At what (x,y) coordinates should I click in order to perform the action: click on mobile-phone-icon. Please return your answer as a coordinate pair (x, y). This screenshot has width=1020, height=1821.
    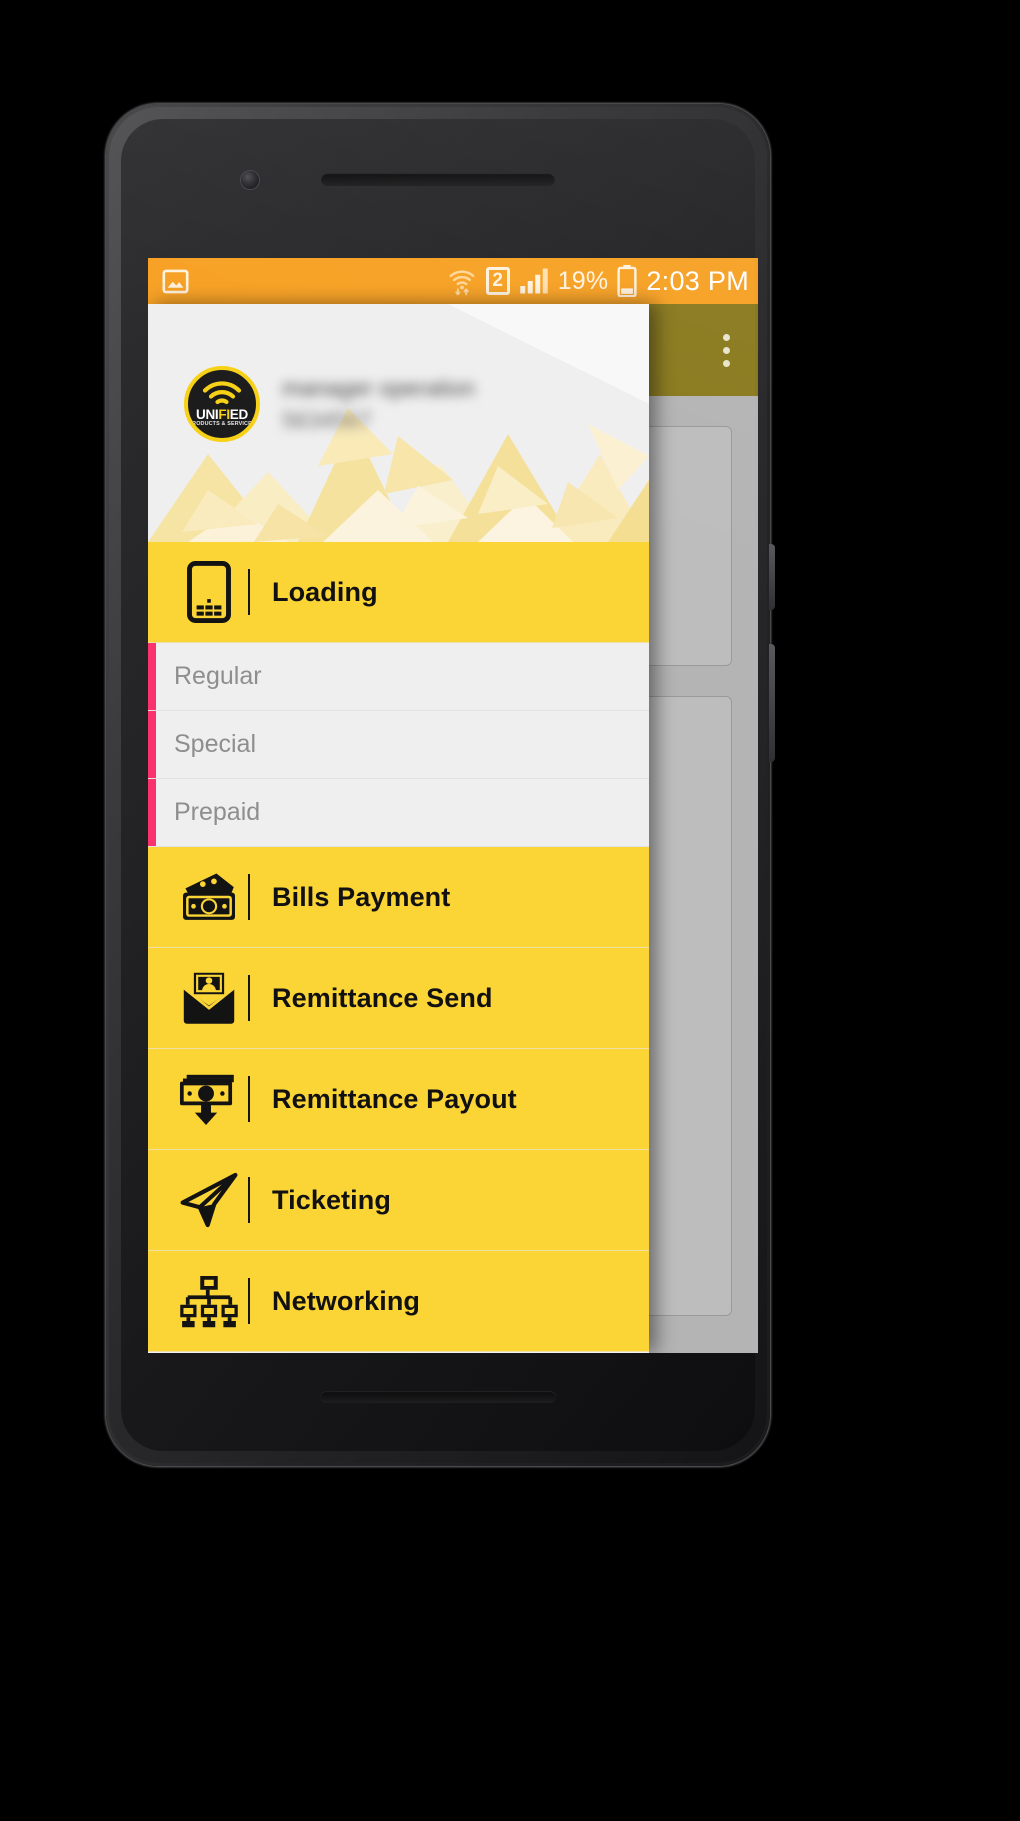
    Looking at the image, I should click on (209, 592).